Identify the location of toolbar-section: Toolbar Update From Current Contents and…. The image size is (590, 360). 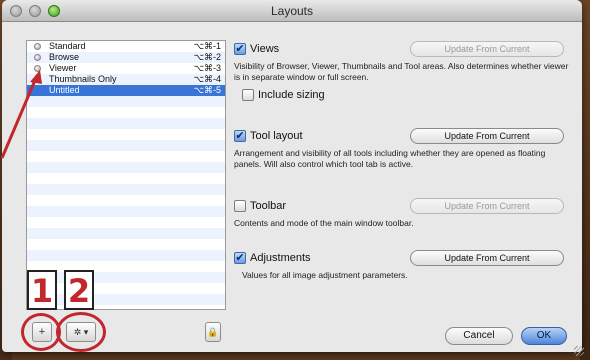
(404, 213).